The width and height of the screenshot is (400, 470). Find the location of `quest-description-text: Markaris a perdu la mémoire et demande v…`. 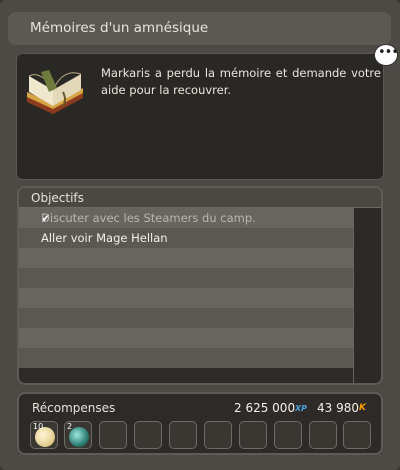

quest-description-text: Markaris a perdu la mémoire et demande v… is located at coordinates (241, 81).